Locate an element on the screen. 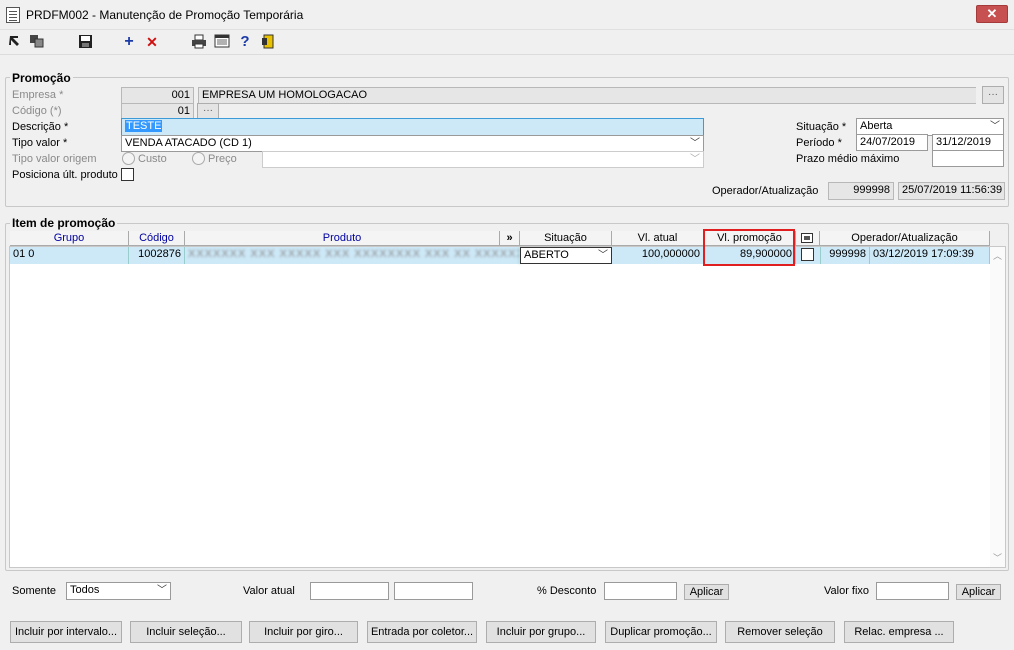 The height and width of the screenshot is (650, 1014). valor-fixo-field is located at coordinates (912, 591).